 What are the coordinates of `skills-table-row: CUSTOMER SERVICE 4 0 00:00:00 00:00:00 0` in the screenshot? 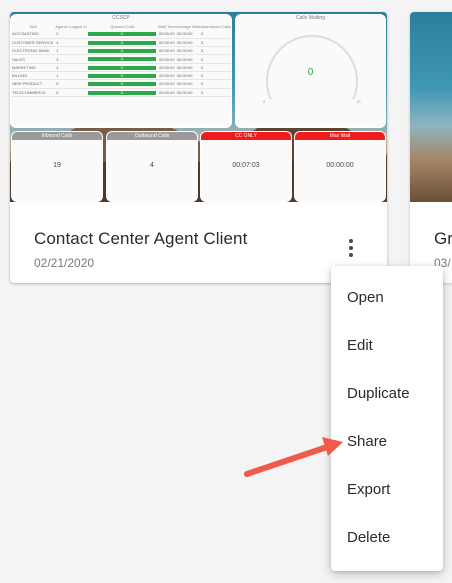 It's located at (121, 43).